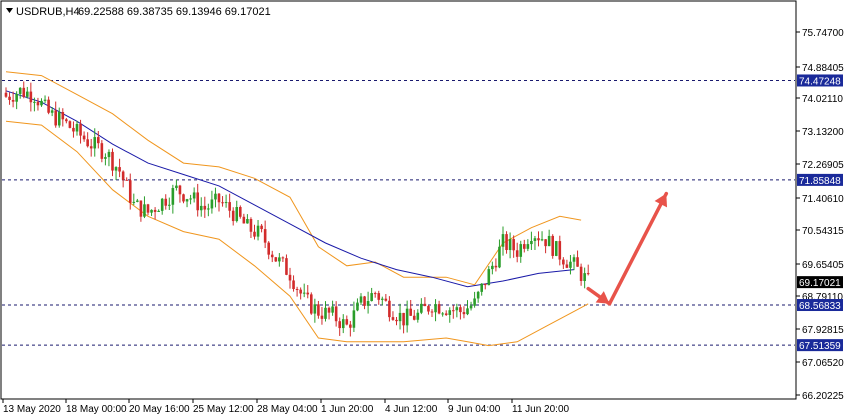  What do you see at coordinates (823, 363) in the screenshot?
I see `y-tick-label: 67.06520` at bounding box center [823, 363].